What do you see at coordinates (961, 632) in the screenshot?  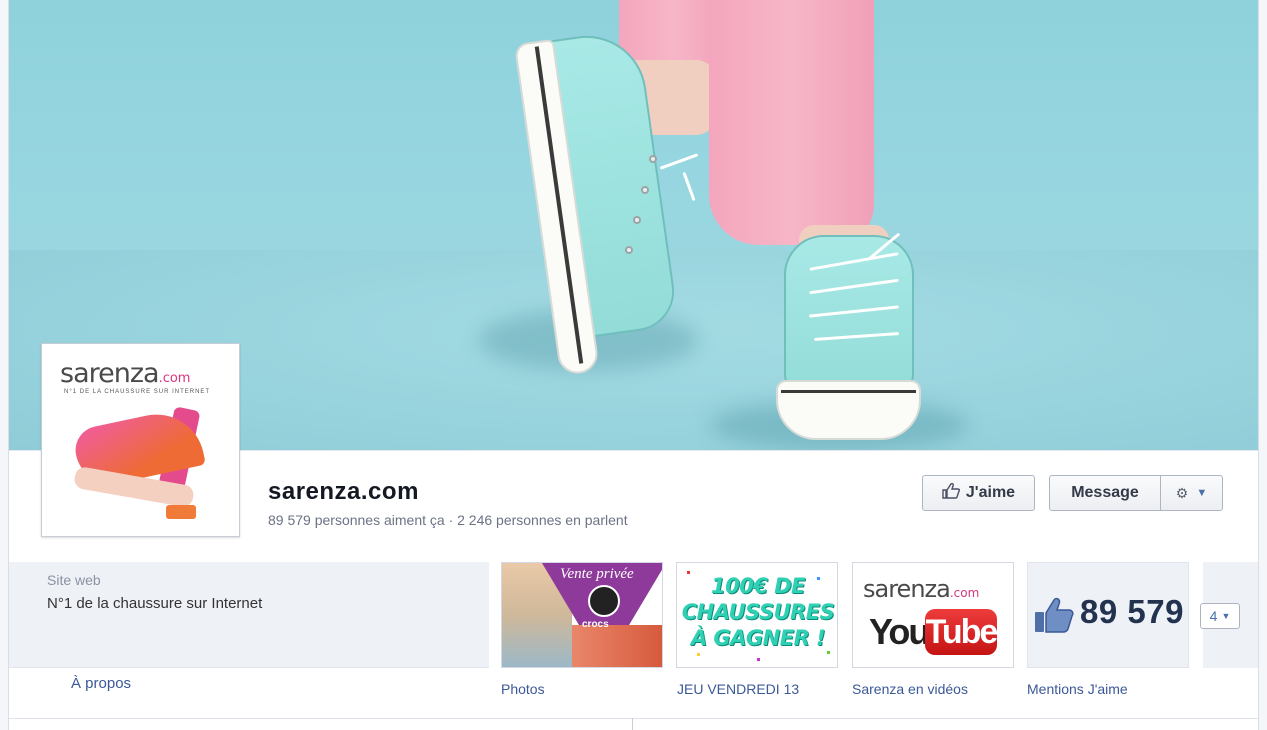 I see `youtube-logo-tube: Tube` at bounding box center [961, 632].